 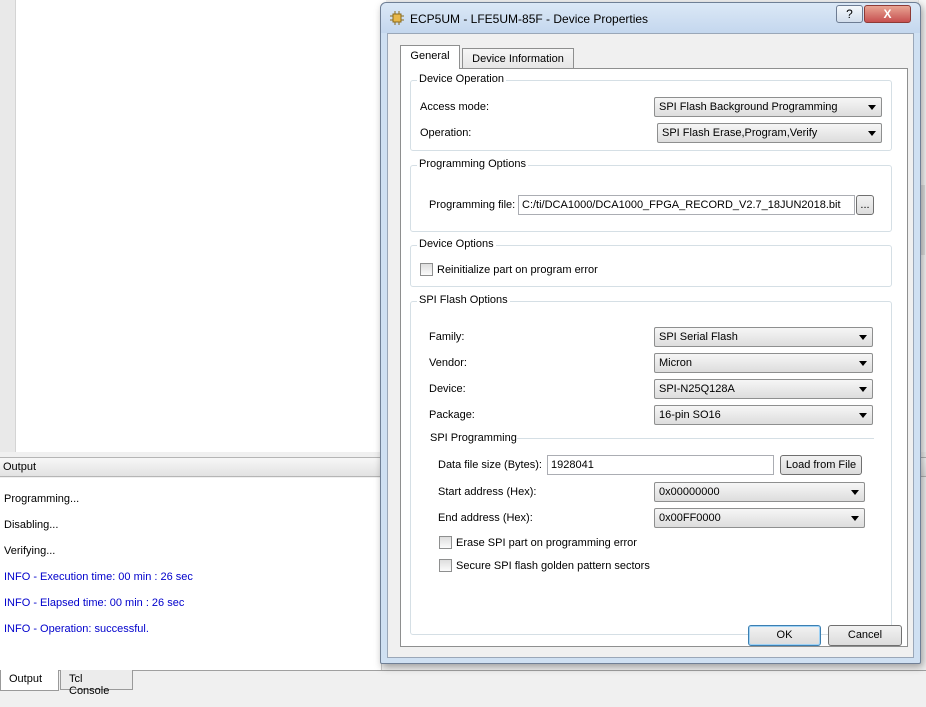 What do you see at coordinates (740, 133) in the screenshot?
I see `operation-value: SPI Flash Erase,Program,Verify` at bounding box center [740, 133].